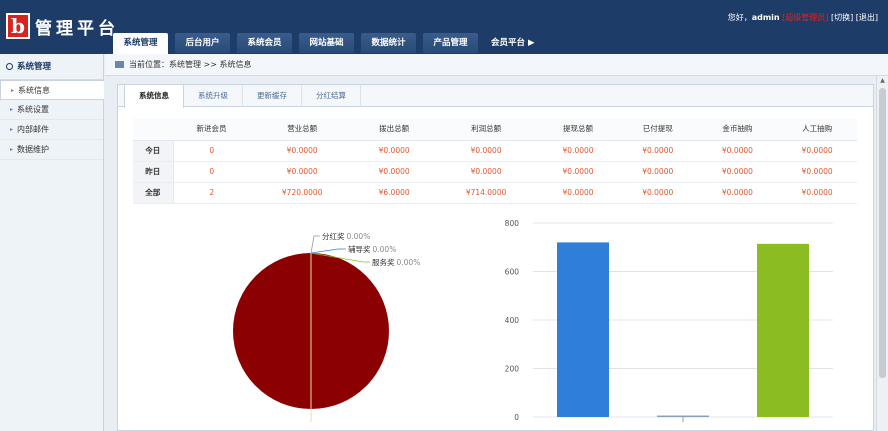 The height and width of the screenshot is (431, 888). I want to click on y-tick-label: 200, so click(512, 369).